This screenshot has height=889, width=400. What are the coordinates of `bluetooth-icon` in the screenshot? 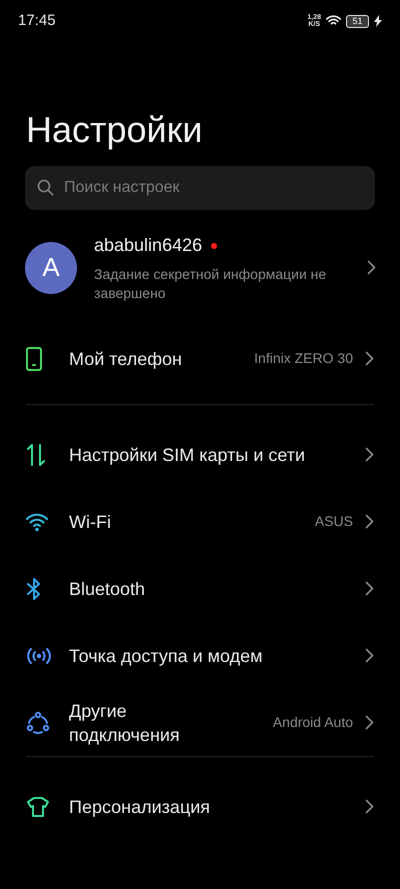 It's located at (34, 589).